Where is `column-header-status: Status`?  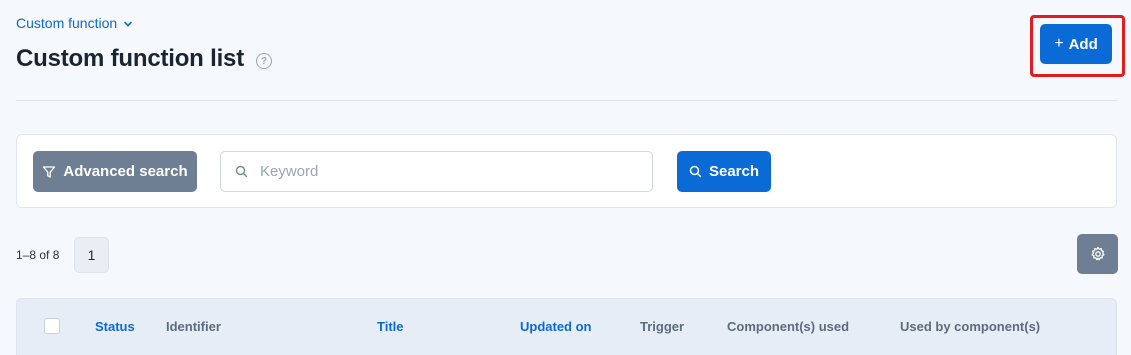 column-header-status: Status is located at coordinates (115, 326).